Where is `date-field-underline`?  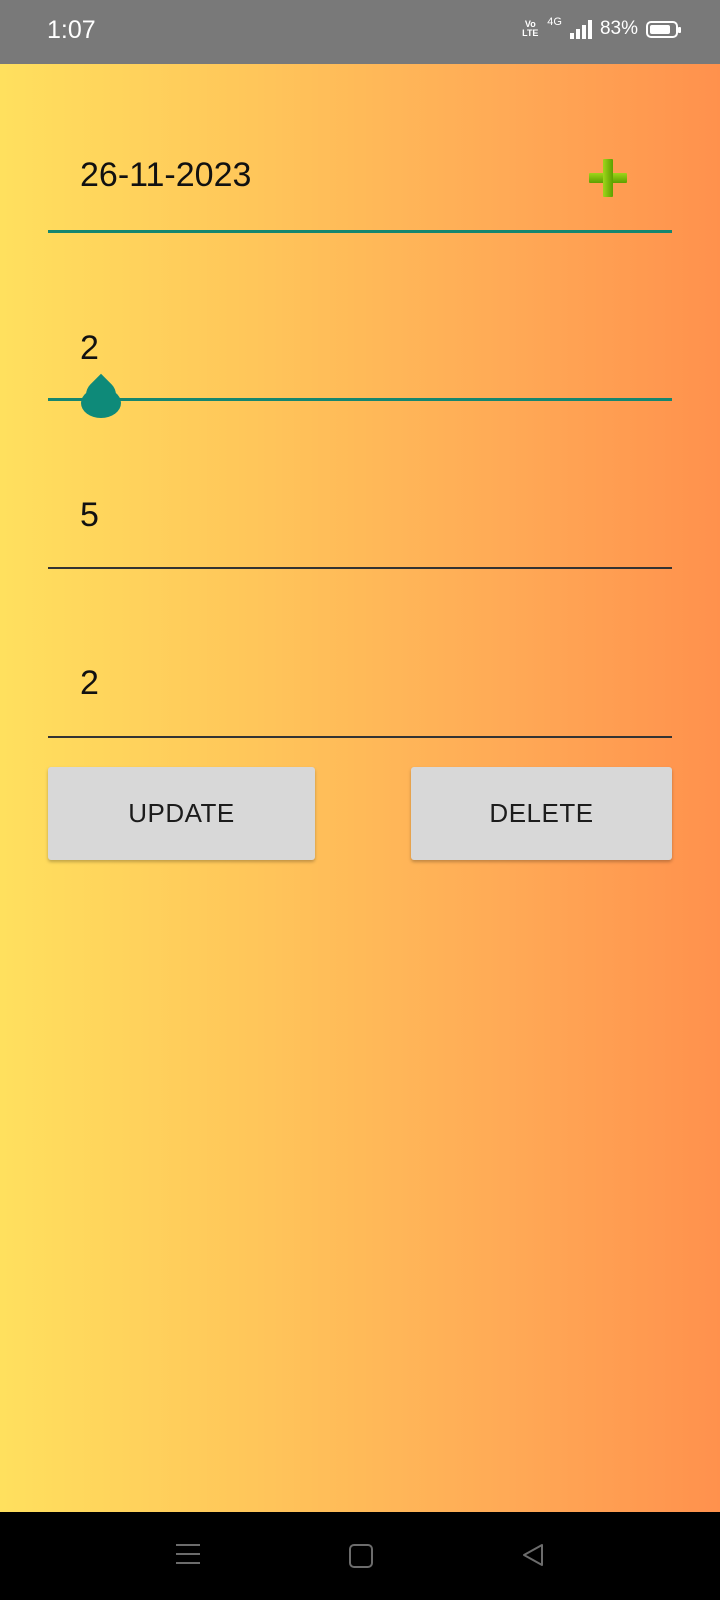 date-field-underline is located at coordinates (360, 231).